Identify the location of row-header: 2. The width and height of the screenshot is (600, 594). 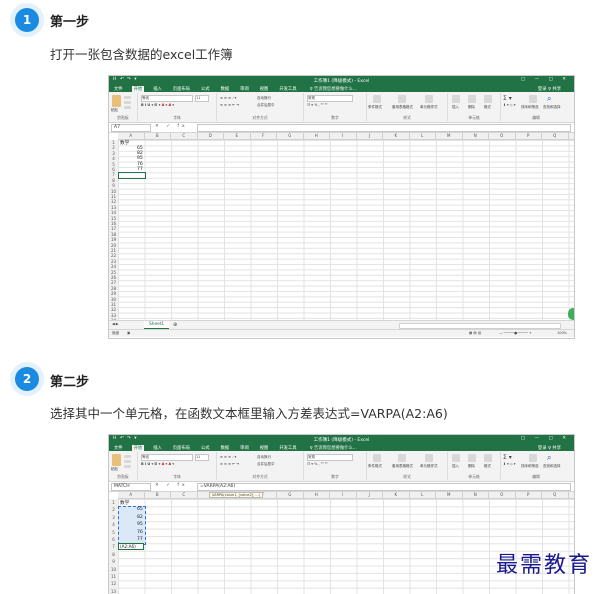
(113, 509).